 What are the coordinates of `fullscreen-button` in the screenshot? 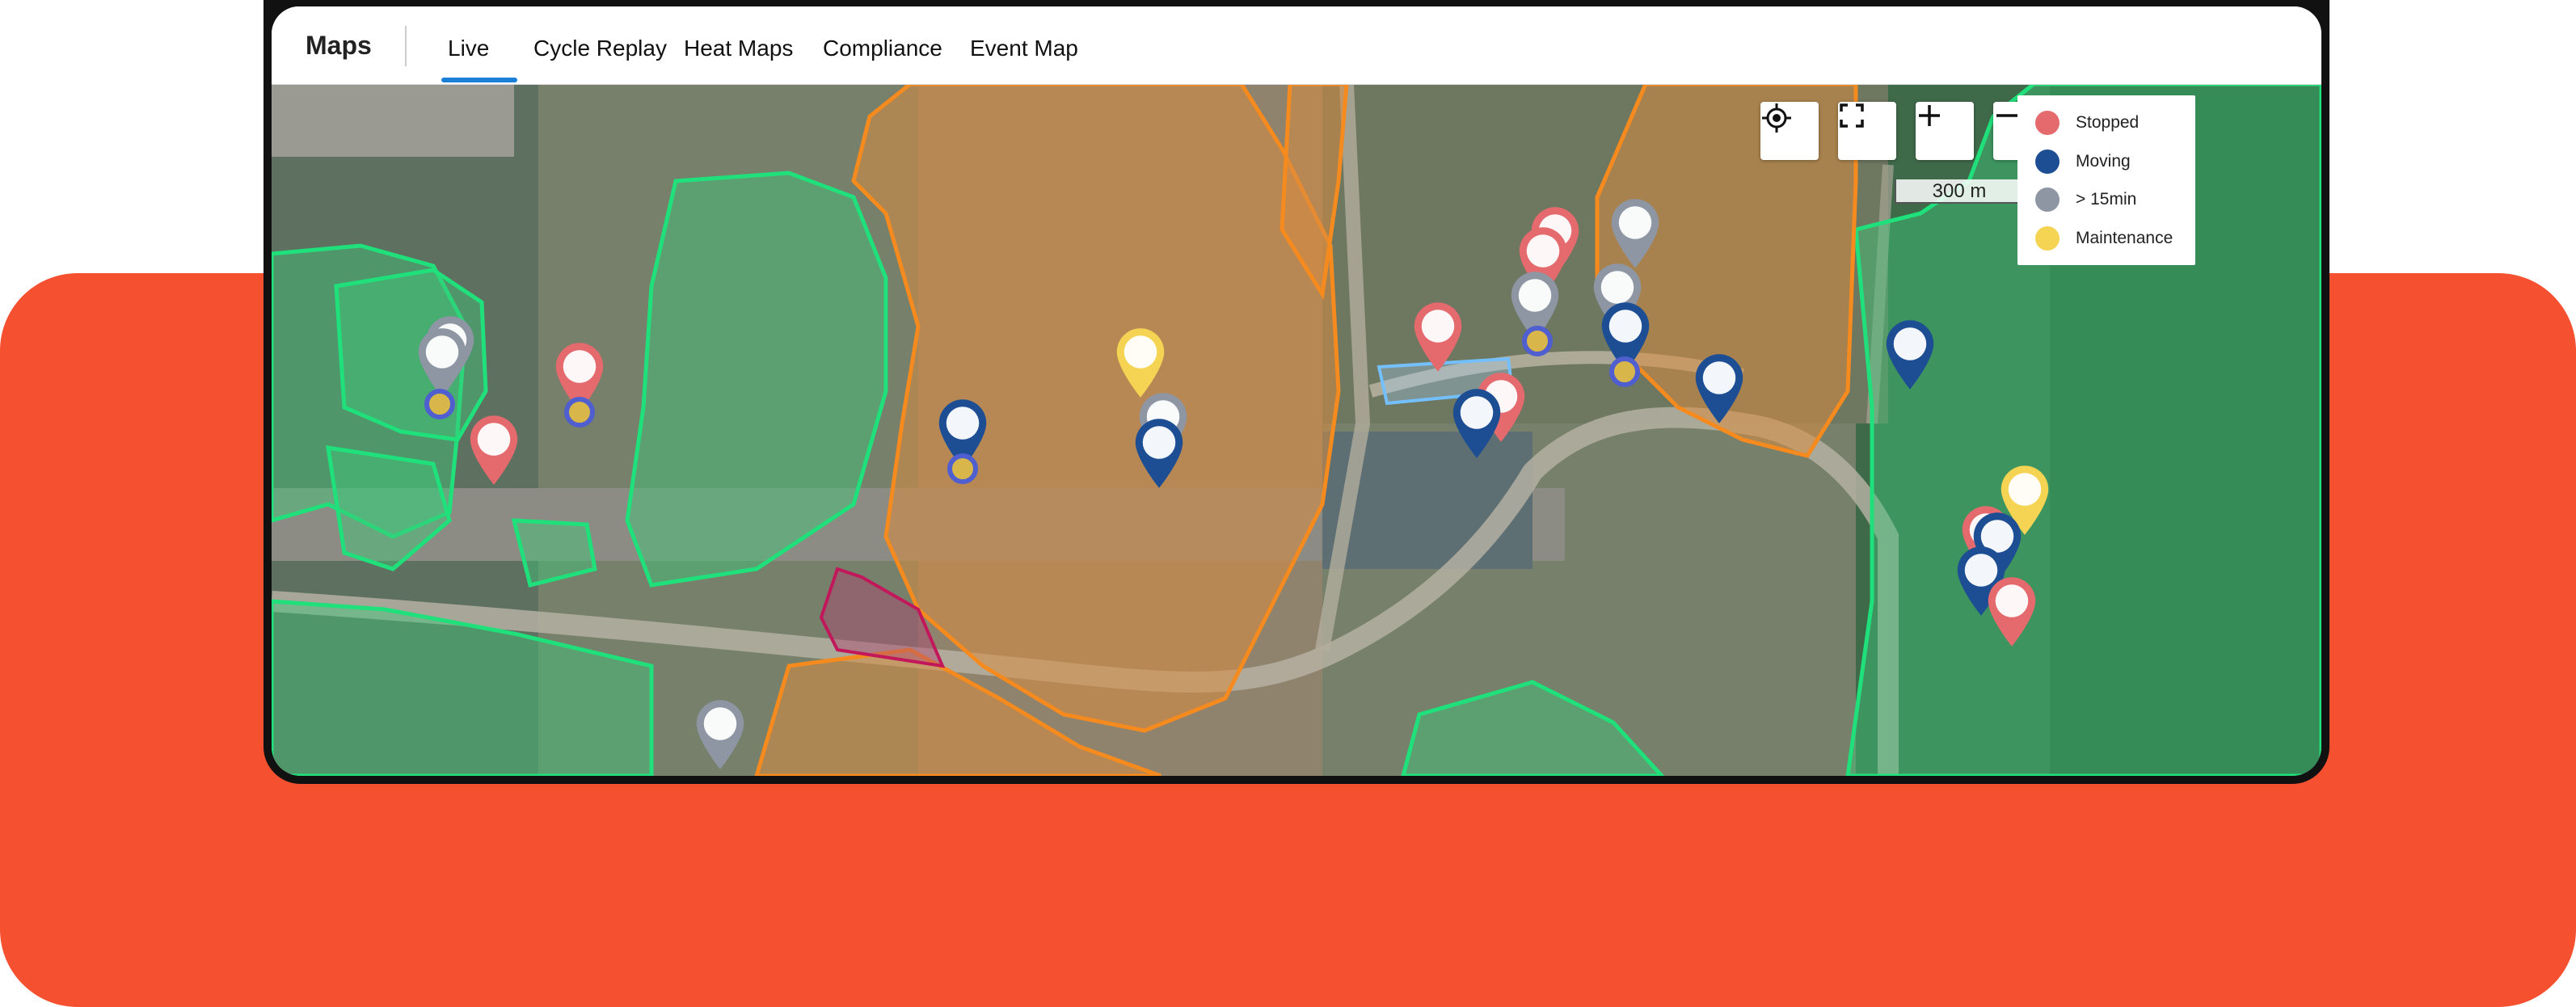 It's located at (1867, 131).